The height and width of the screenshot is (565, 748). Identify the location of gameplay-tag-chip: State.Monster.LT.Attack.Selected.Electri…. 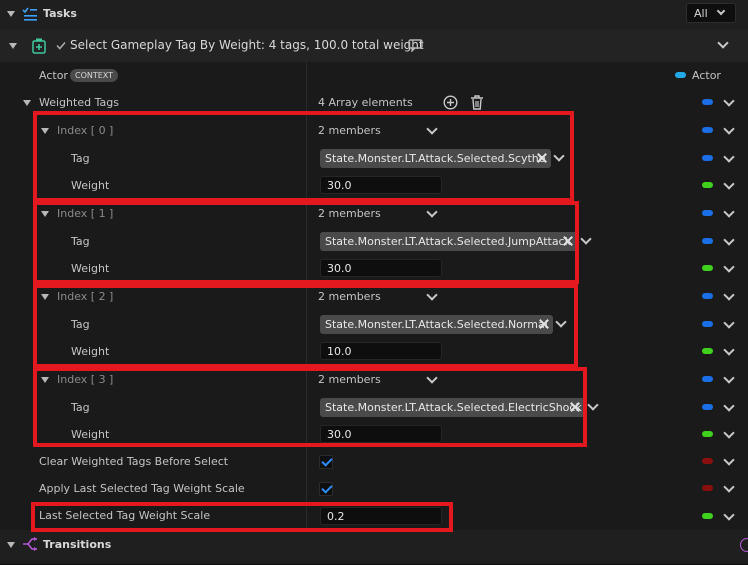
(452, 407).